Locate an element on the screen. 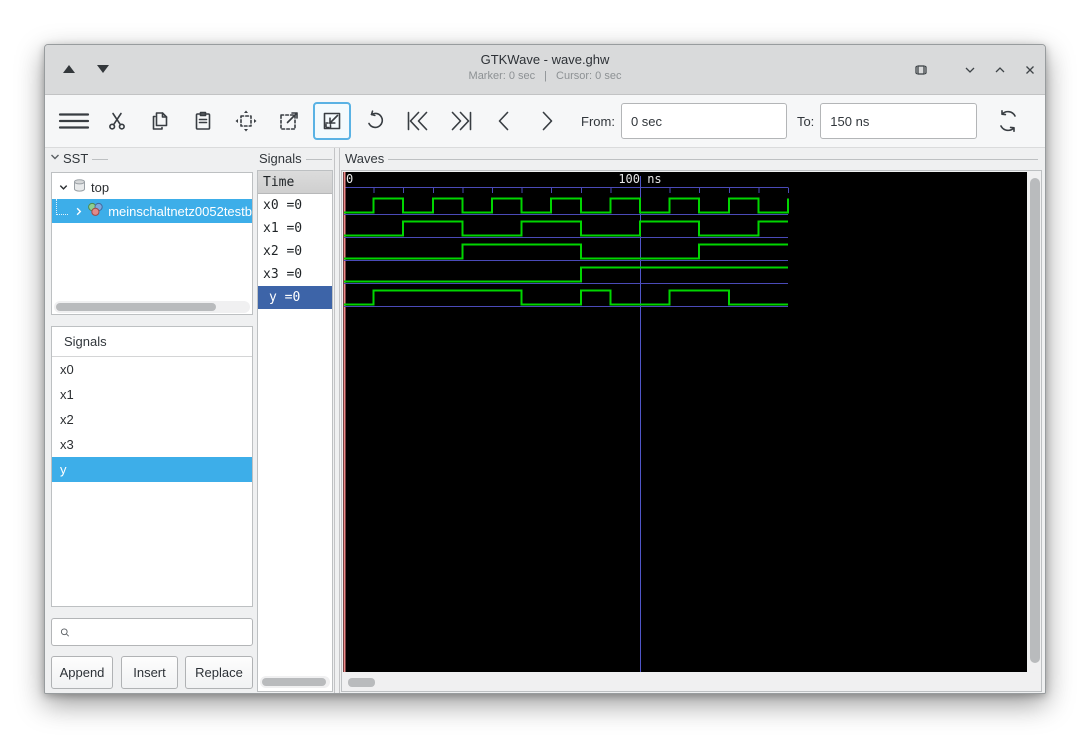 The width and height of the screenshot is (1090, 738). minimize-button is located at coordinates (970, 70).